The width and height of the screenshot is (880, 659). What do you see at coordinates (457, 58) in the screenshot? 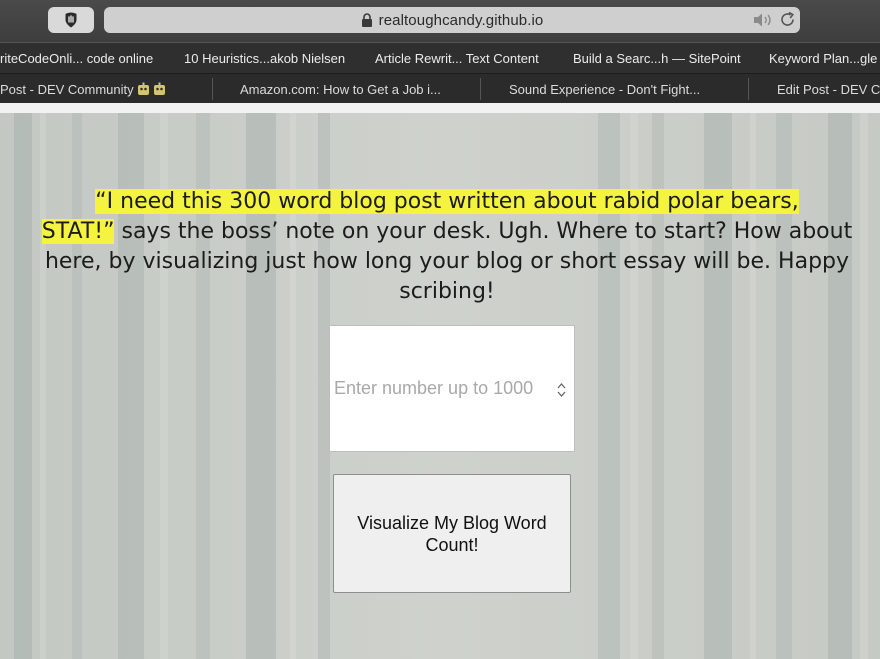
I see `bookmark-item: Article Rewrit... Text Content` at bounding box center [457, 58].